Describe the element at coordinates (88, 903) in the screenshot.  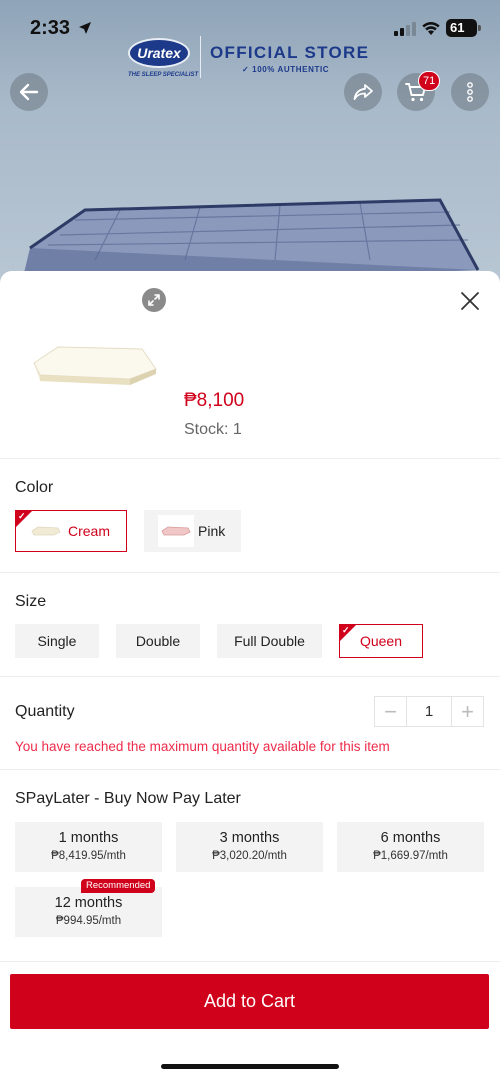
I see `plan-months: 12 months` at that location.